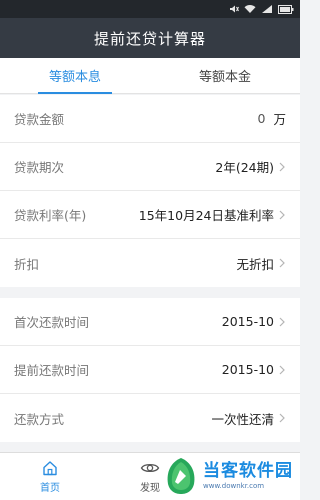  Describe the element at coordinates (267, 9) in the screenshot. I see `signal-icon` at that location.